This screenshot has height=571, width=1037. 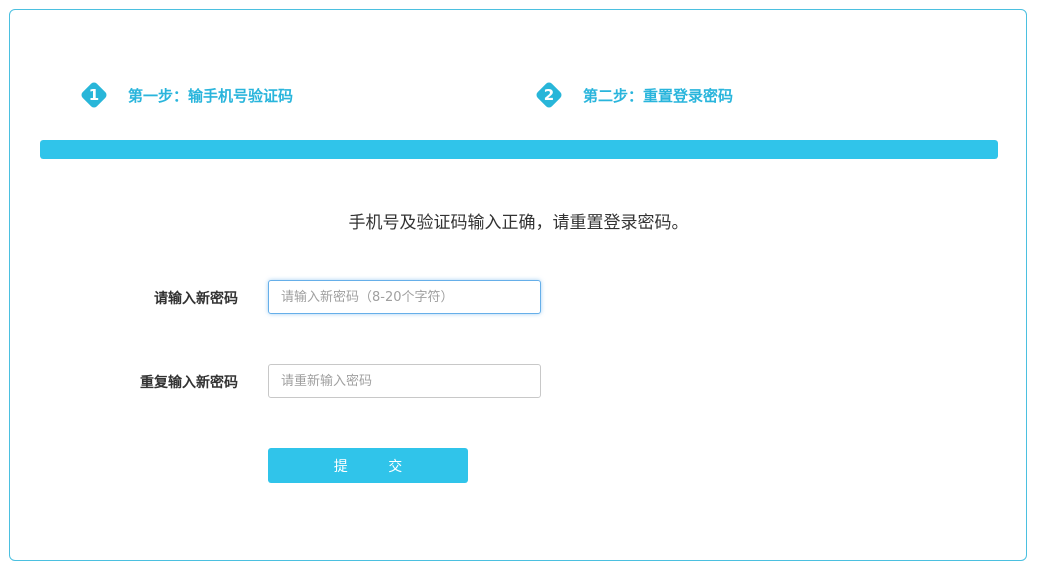 I want to click on step-2: 2 第二步：重置登录密码, so click(x=634, y=95).